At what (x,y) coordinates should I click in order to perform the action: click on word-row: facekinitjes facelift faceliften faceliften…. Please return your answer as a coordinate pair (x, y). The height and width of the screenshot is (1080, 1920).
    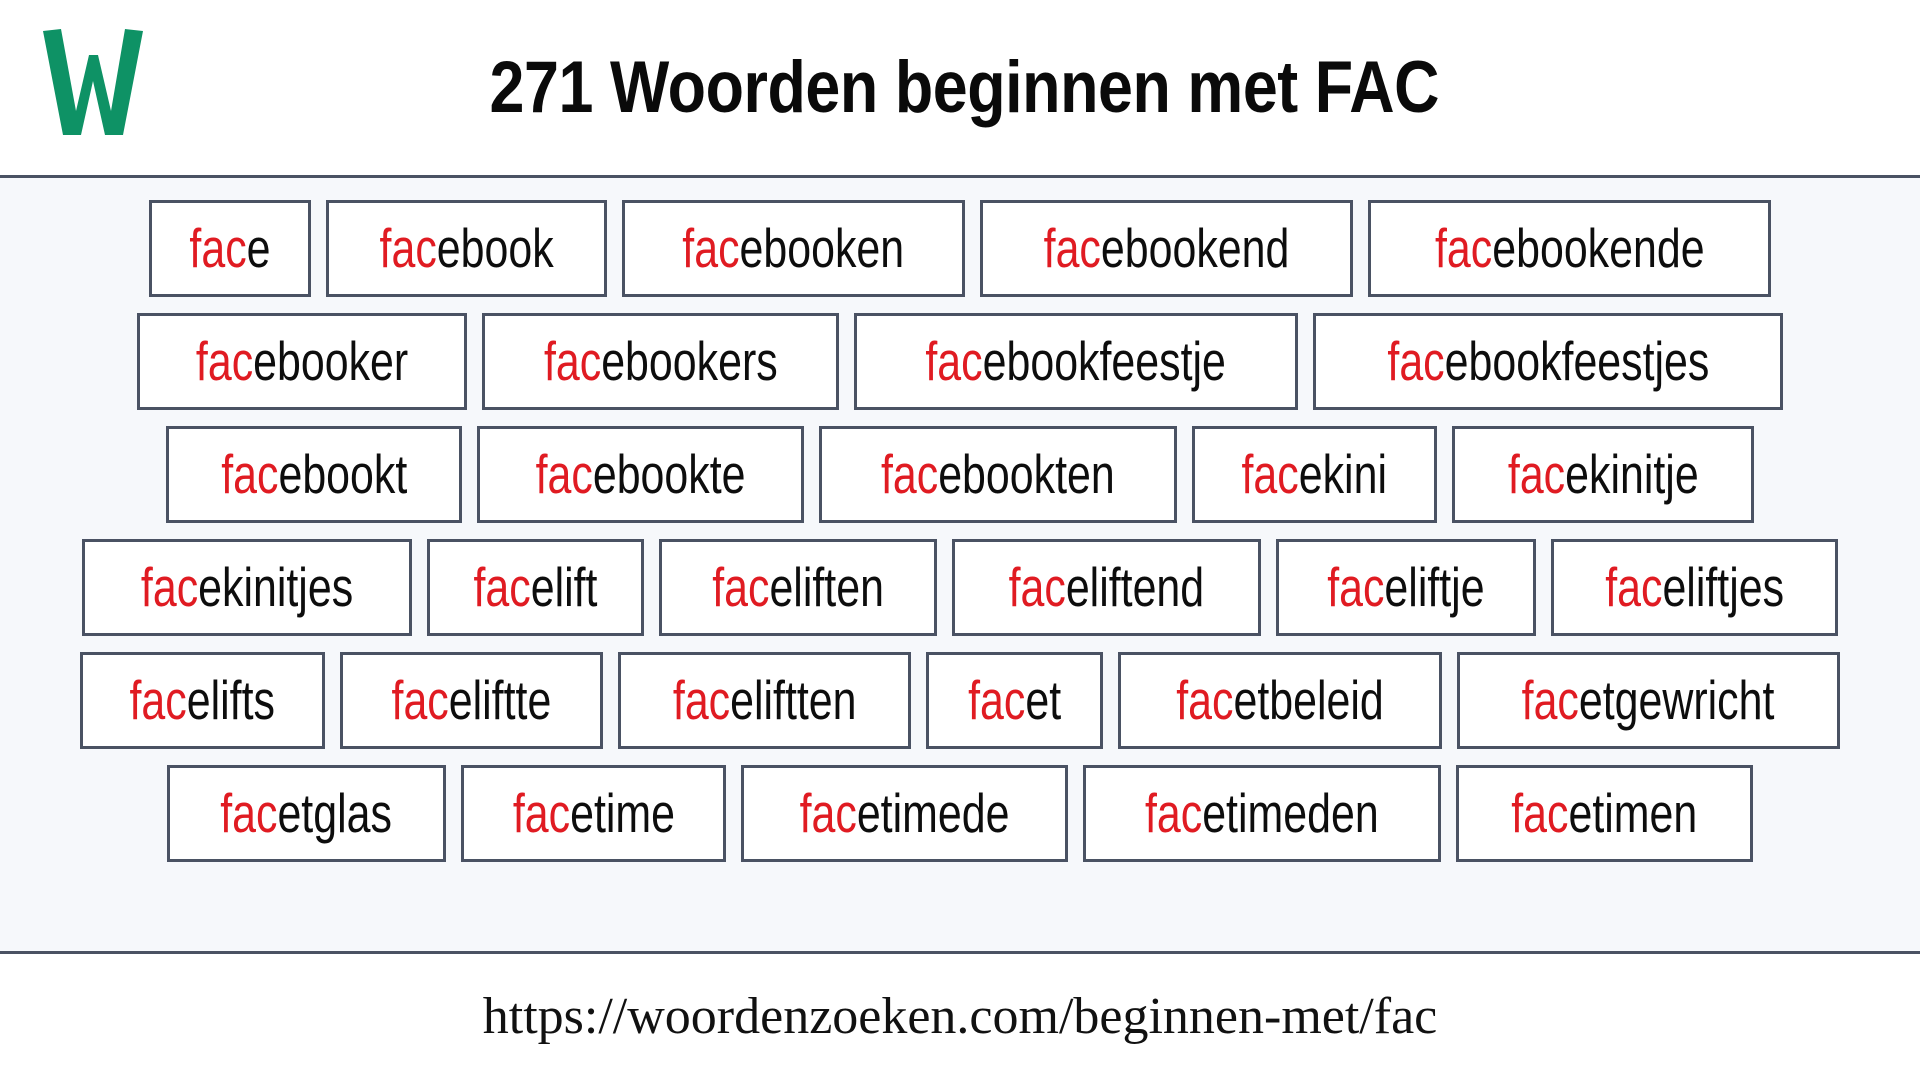
    Looking at the image, I should click on (960, 587).